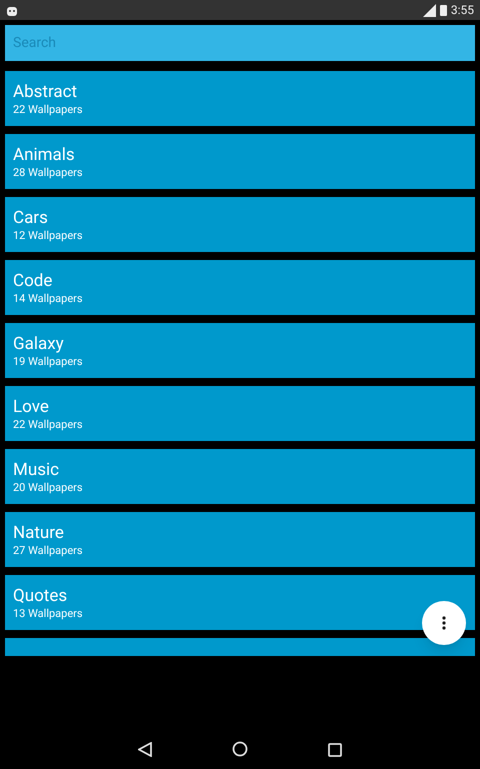 The image size is (480, 769). I want to click on category-card: Music 20 Wallpapers, so click(240, 476).